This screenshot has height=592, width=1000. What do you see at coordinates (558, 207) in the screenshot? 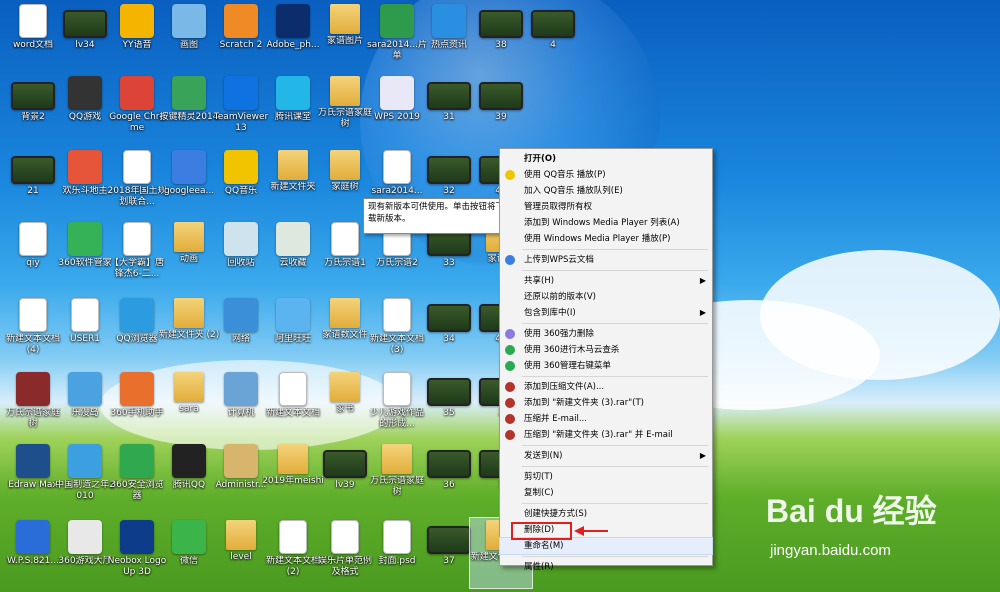
I see `menu-item-label: 管理员取得所有权` at bounding box center [558, 207].